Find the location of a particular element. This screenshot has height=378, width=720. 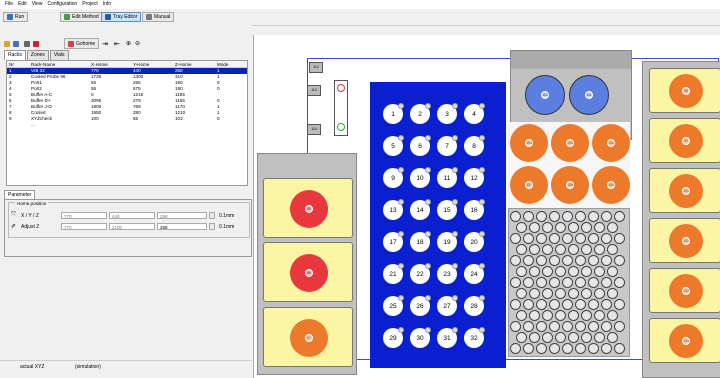

xyz-step-spinner is located at coordinates (212, 215).